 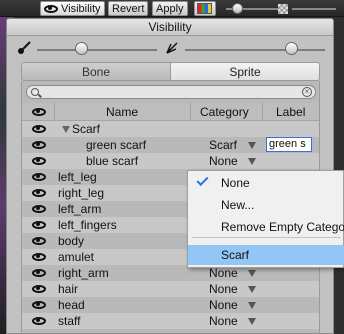 What do you see at coordinates (237, 8) in the screenshot?
I see `brightness-slider-knob` at bounding box center [237, 8].